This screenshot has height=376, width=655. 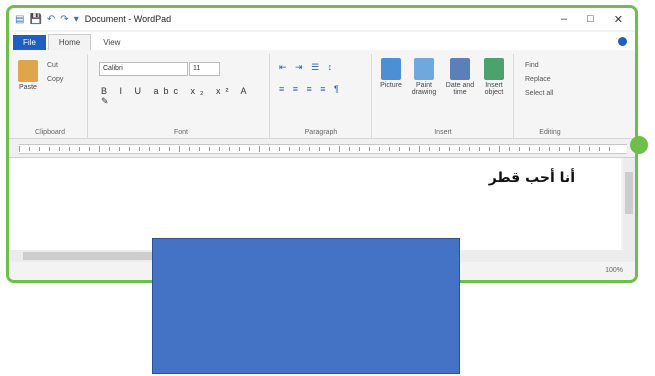 I want to click on font-group: Calibri 11 B I U abc x₂ x² A ✎ Font, so click(x=181, y=96).